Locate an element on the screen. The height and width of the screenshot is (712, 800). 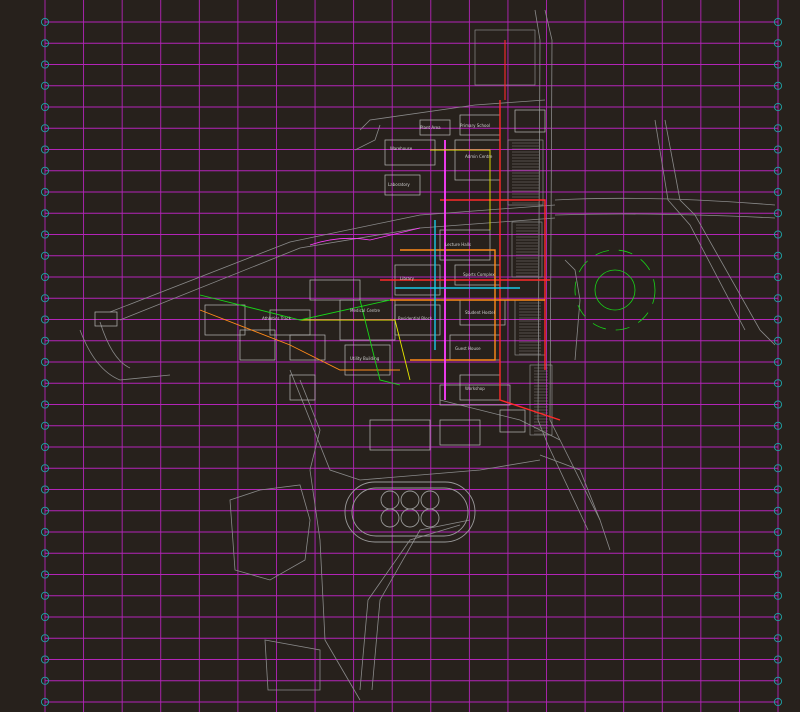
site-label: Sports Complex is located at coordinates (479, 274).